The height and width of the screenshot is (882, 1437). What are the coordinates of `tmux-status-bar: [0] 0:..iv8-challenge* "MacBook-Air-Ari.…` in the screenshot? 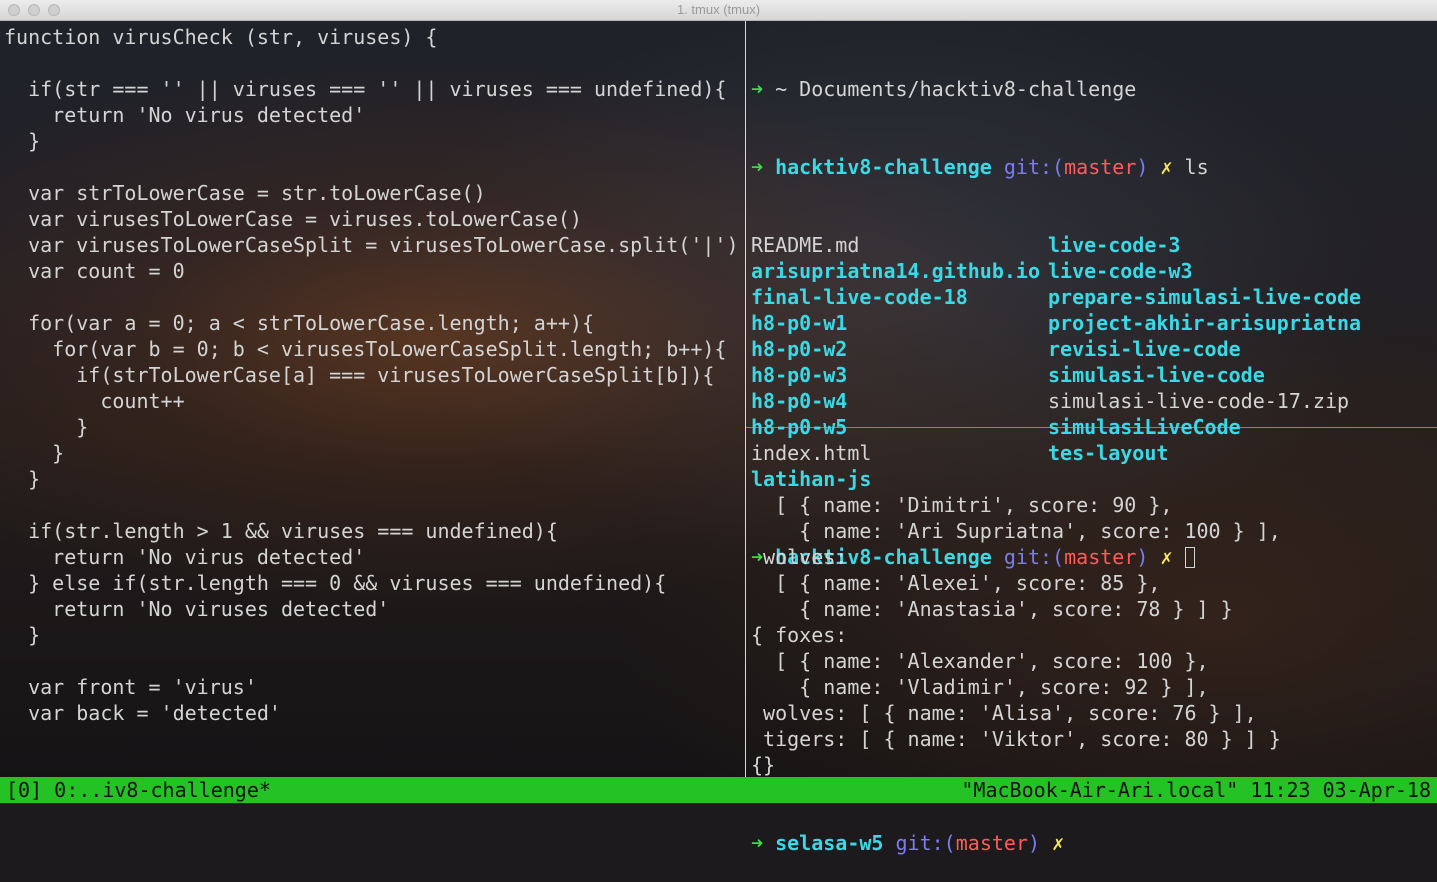 It's located at (718, 790).